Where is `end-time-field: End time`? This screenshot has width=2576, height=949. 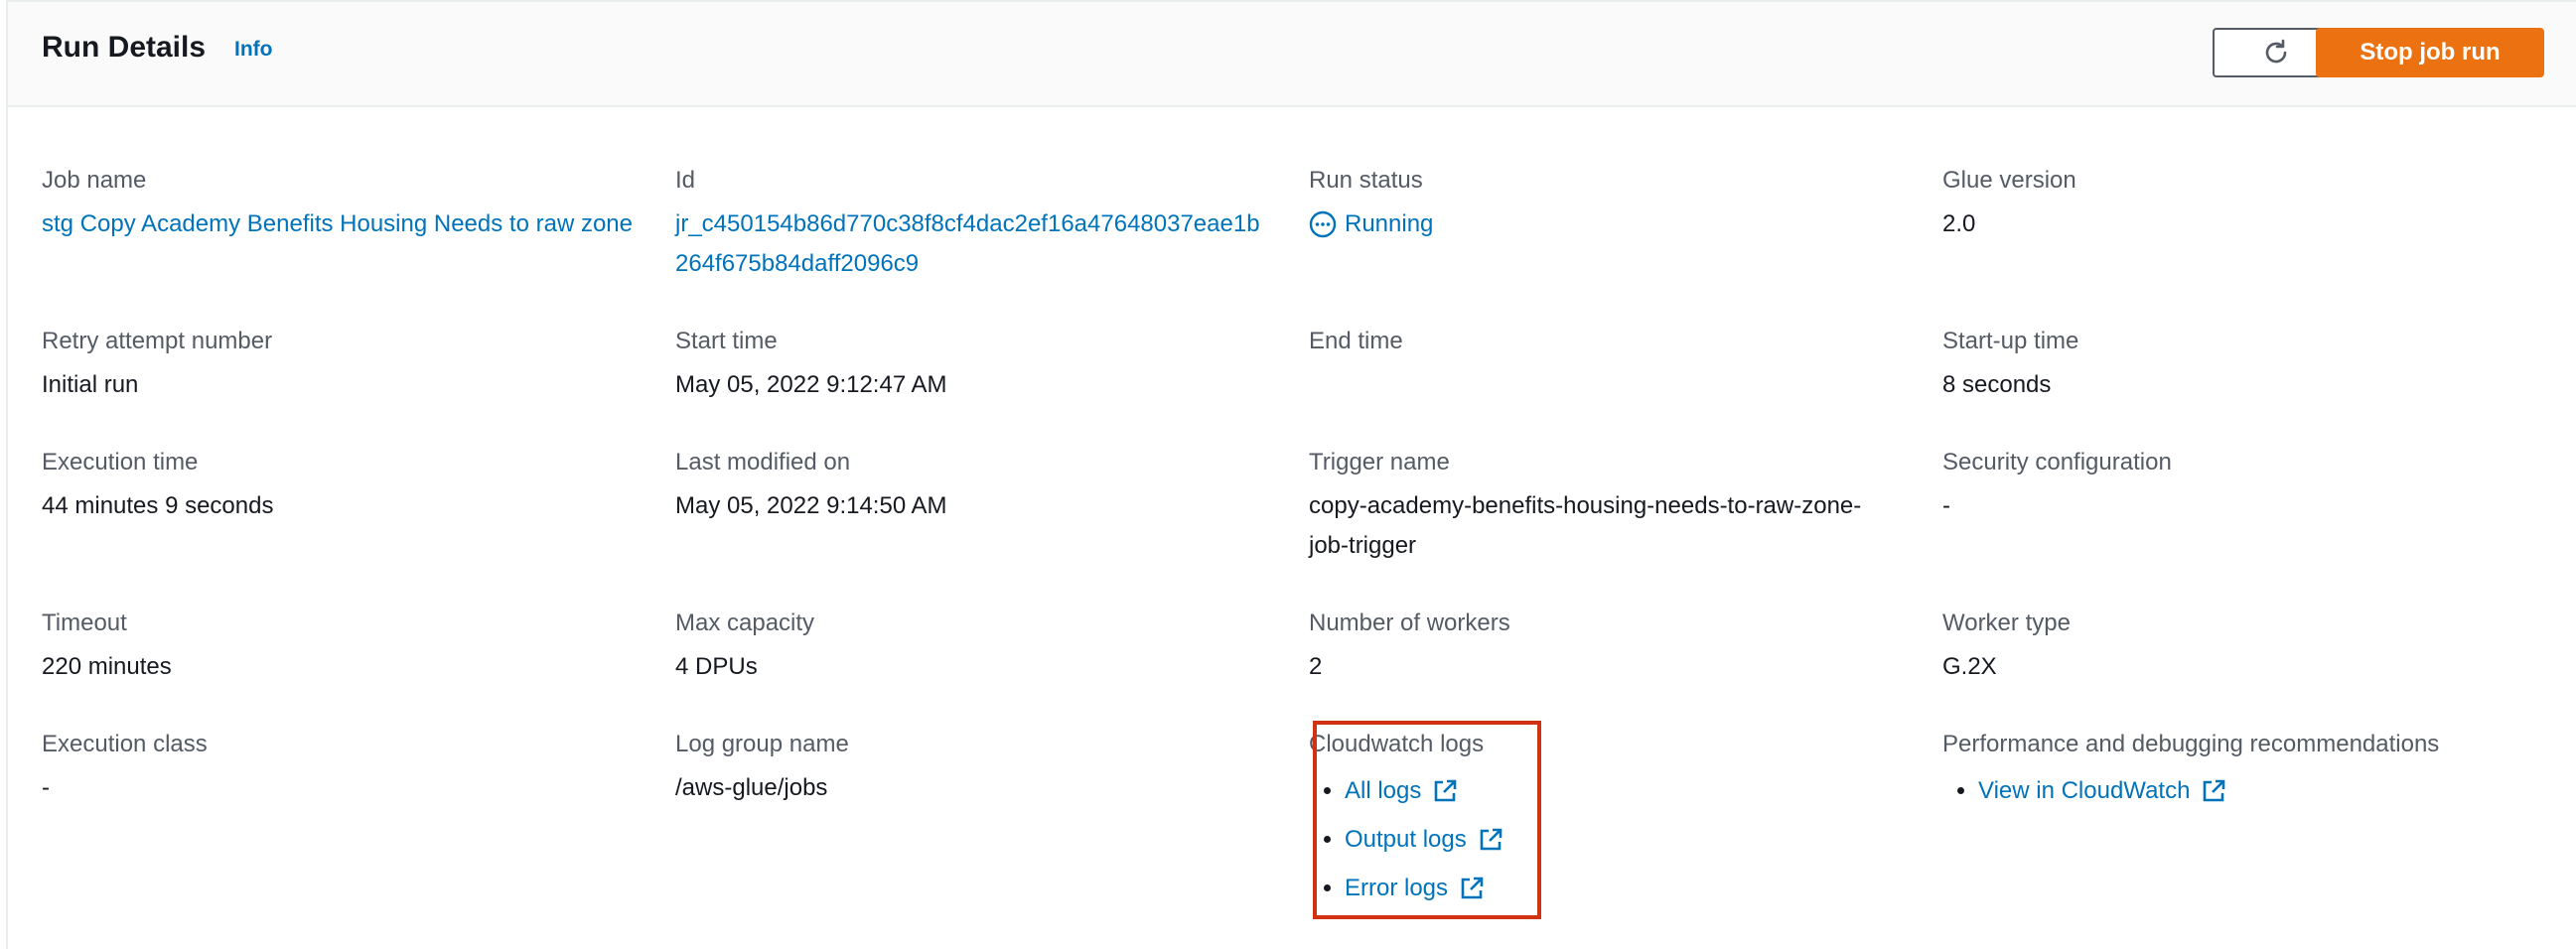
end-time-field: End time is located at coordinates (1607, 345).